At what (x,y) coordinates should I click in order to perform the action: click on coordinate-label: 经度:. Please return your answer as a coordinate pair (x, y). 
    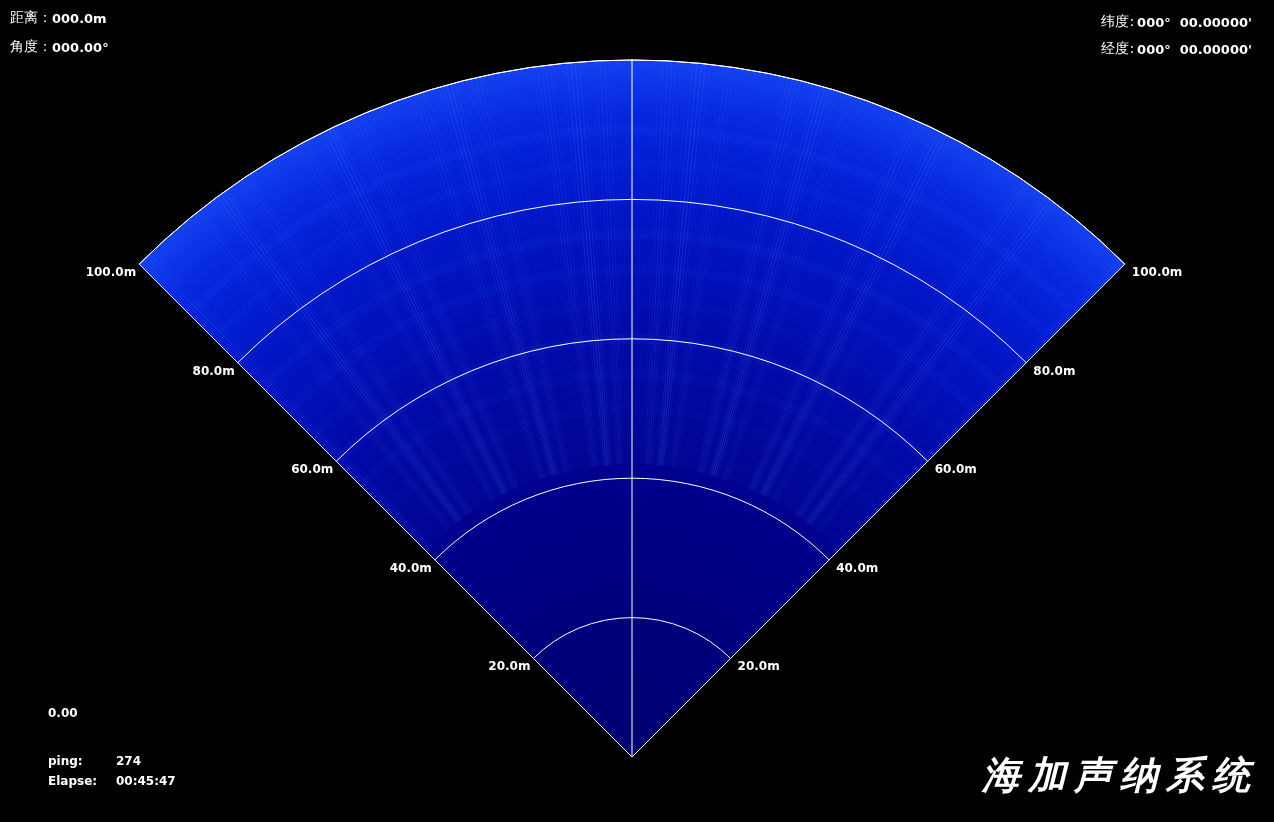
    Looking at the image, I should click on (1118, 49).